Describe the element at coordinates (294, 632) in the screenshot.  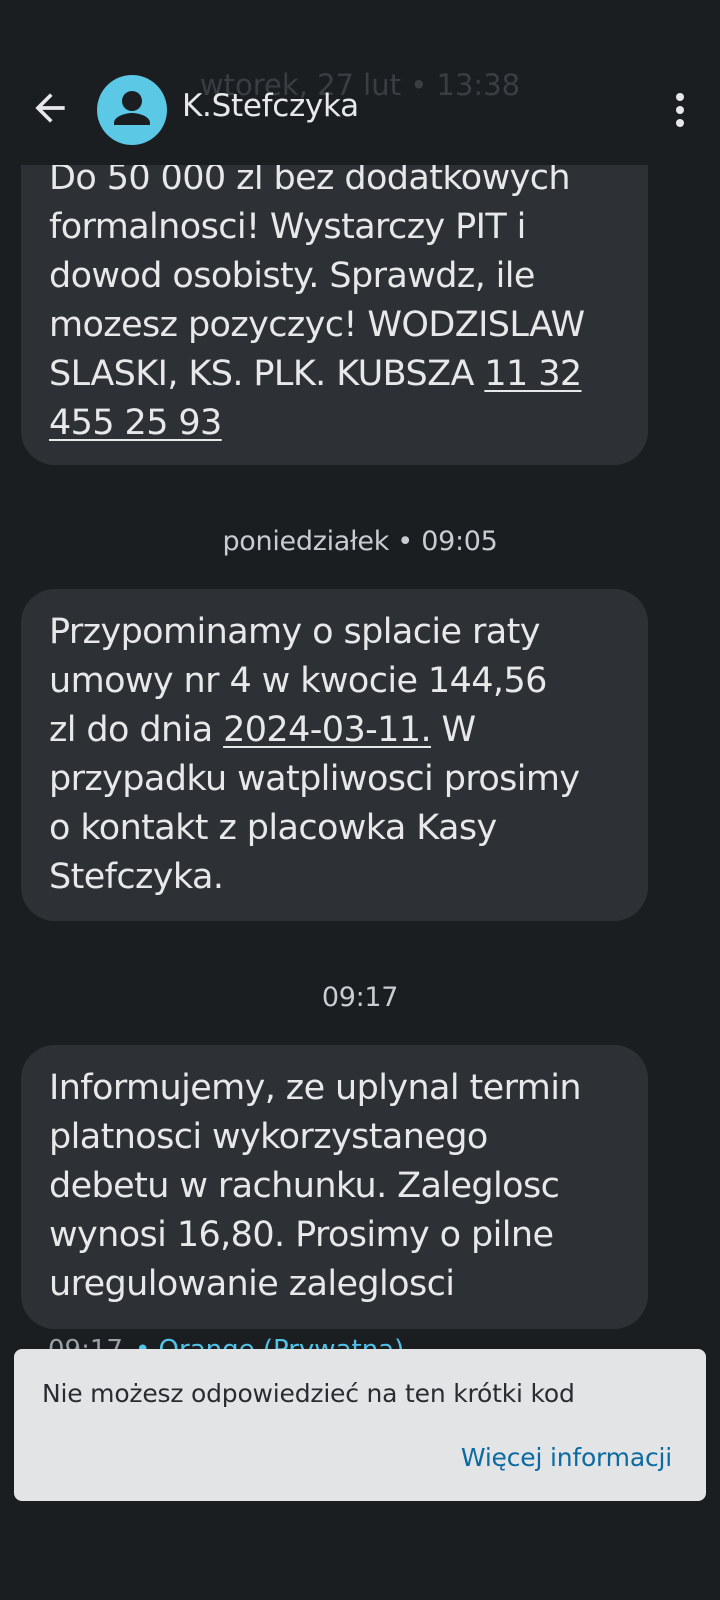
I see `message-line: Przypominamy o splacie raty` at that location.